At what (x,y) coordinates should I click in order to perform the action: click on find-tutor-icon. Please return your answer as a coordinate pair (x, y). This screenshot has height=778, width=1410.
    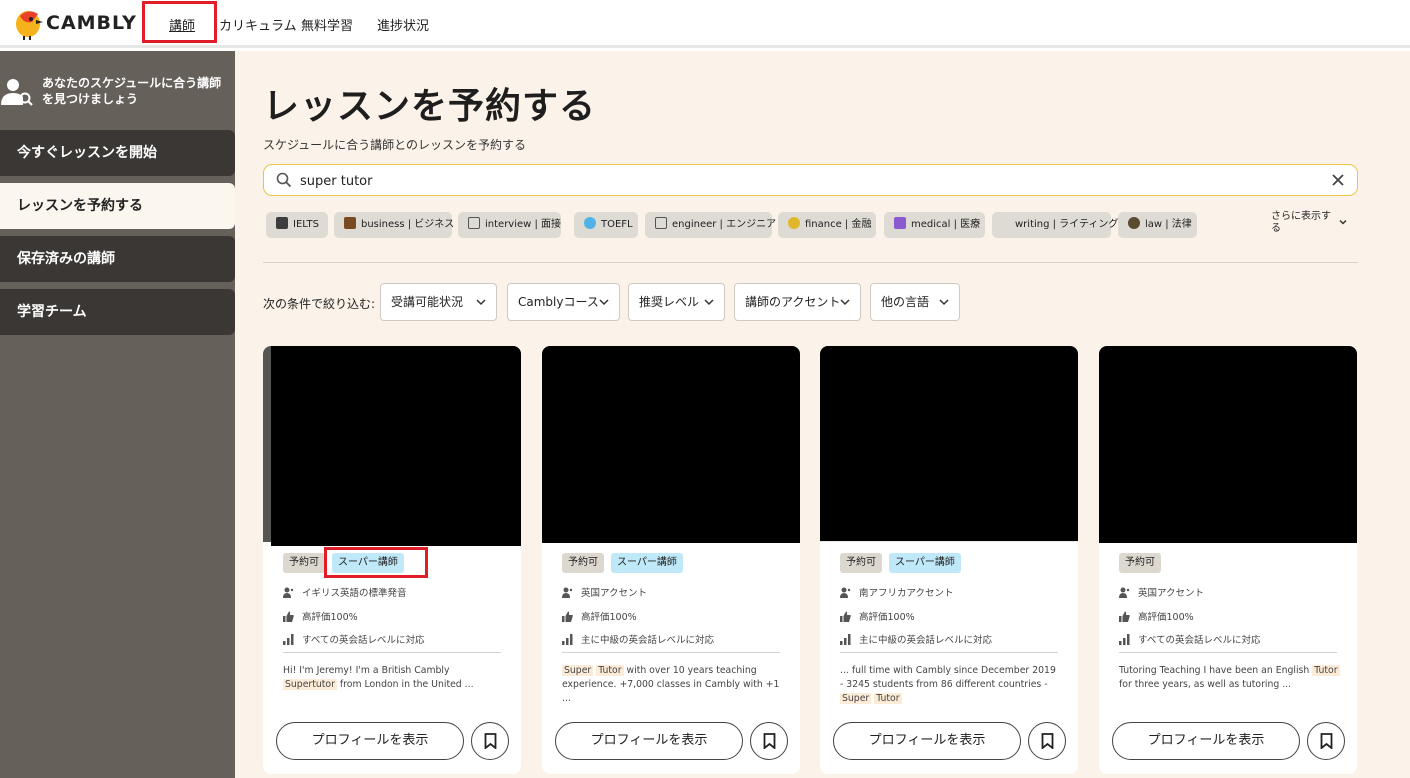
    Looking at the image, I should click on (17, 92).